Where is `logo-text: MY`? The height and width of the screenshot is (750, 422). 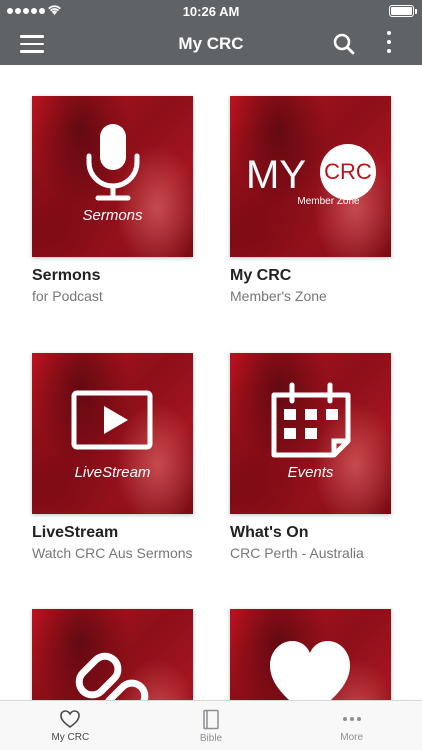 logo-text: MY is located at coordinates (276, 175).